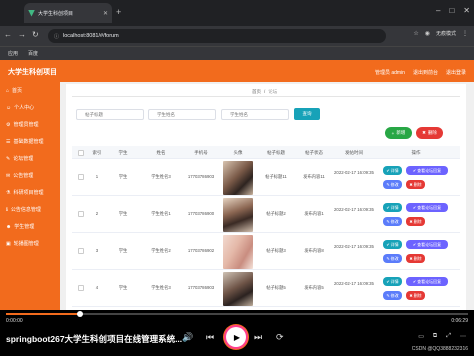 This screenshot has height=356, width=474. I want to click on cell-post-title: 帖子标题2, so click(276, 213).